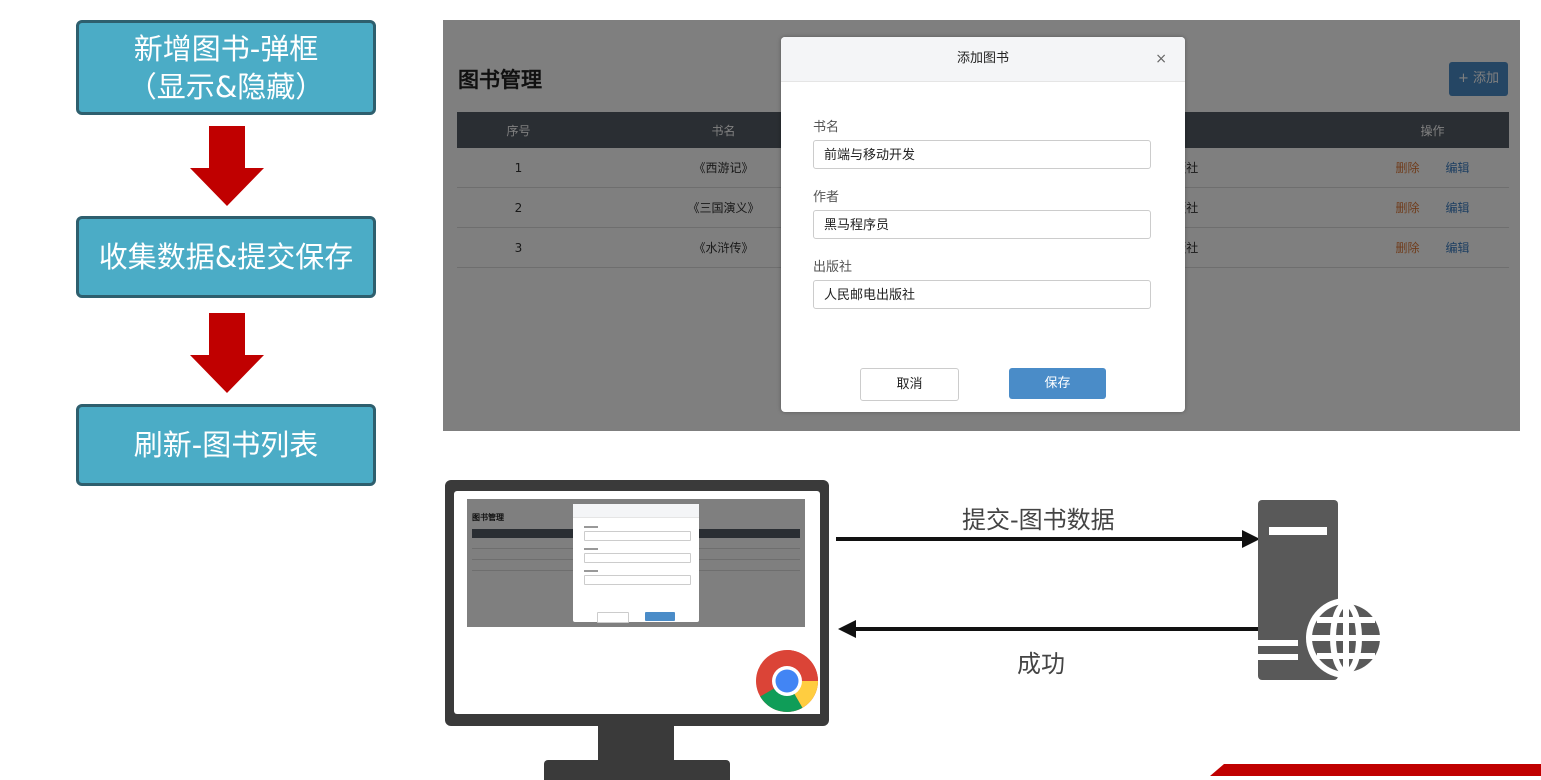 Image resolution: width=1541 pixels, height=780 pixels. Describe the element at coordinates (1322, 590) in the screenshot. I see `server-icon` at that location.